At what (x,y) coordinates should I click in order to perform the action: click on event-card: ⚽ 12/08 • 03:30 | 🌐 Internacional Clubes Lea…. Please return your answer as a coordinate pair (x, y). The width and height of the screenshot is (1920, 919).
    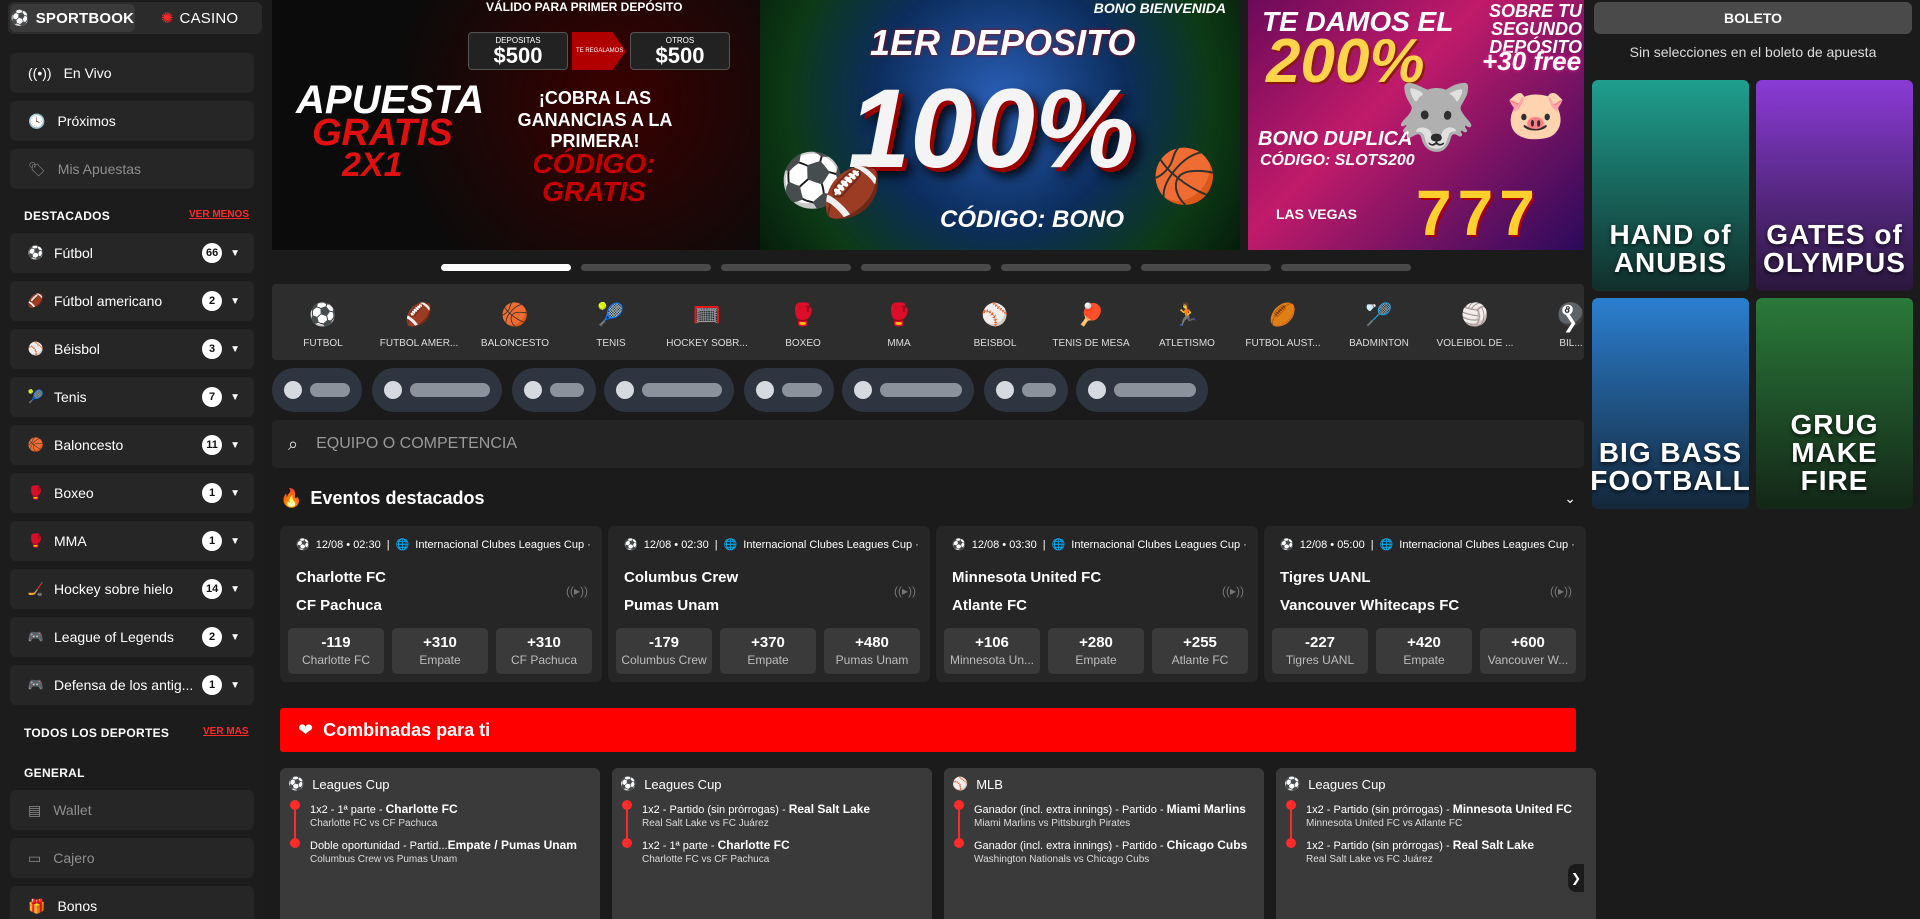
    Looking at the image, I should click on (1097, 604).